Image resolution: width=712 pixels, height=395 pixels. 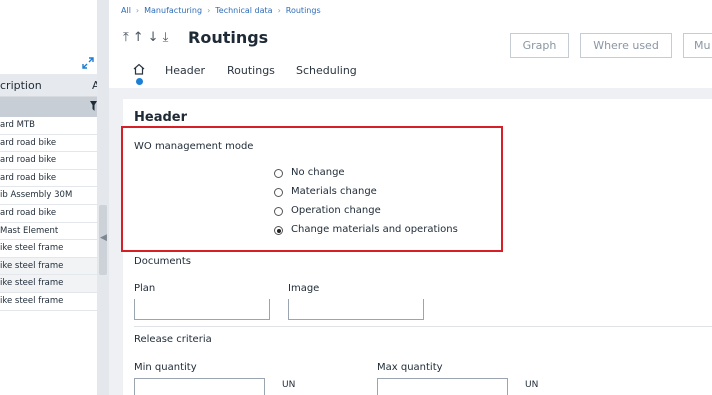 I want to click on list-column-header: cription A, so click(x=48, y=85).